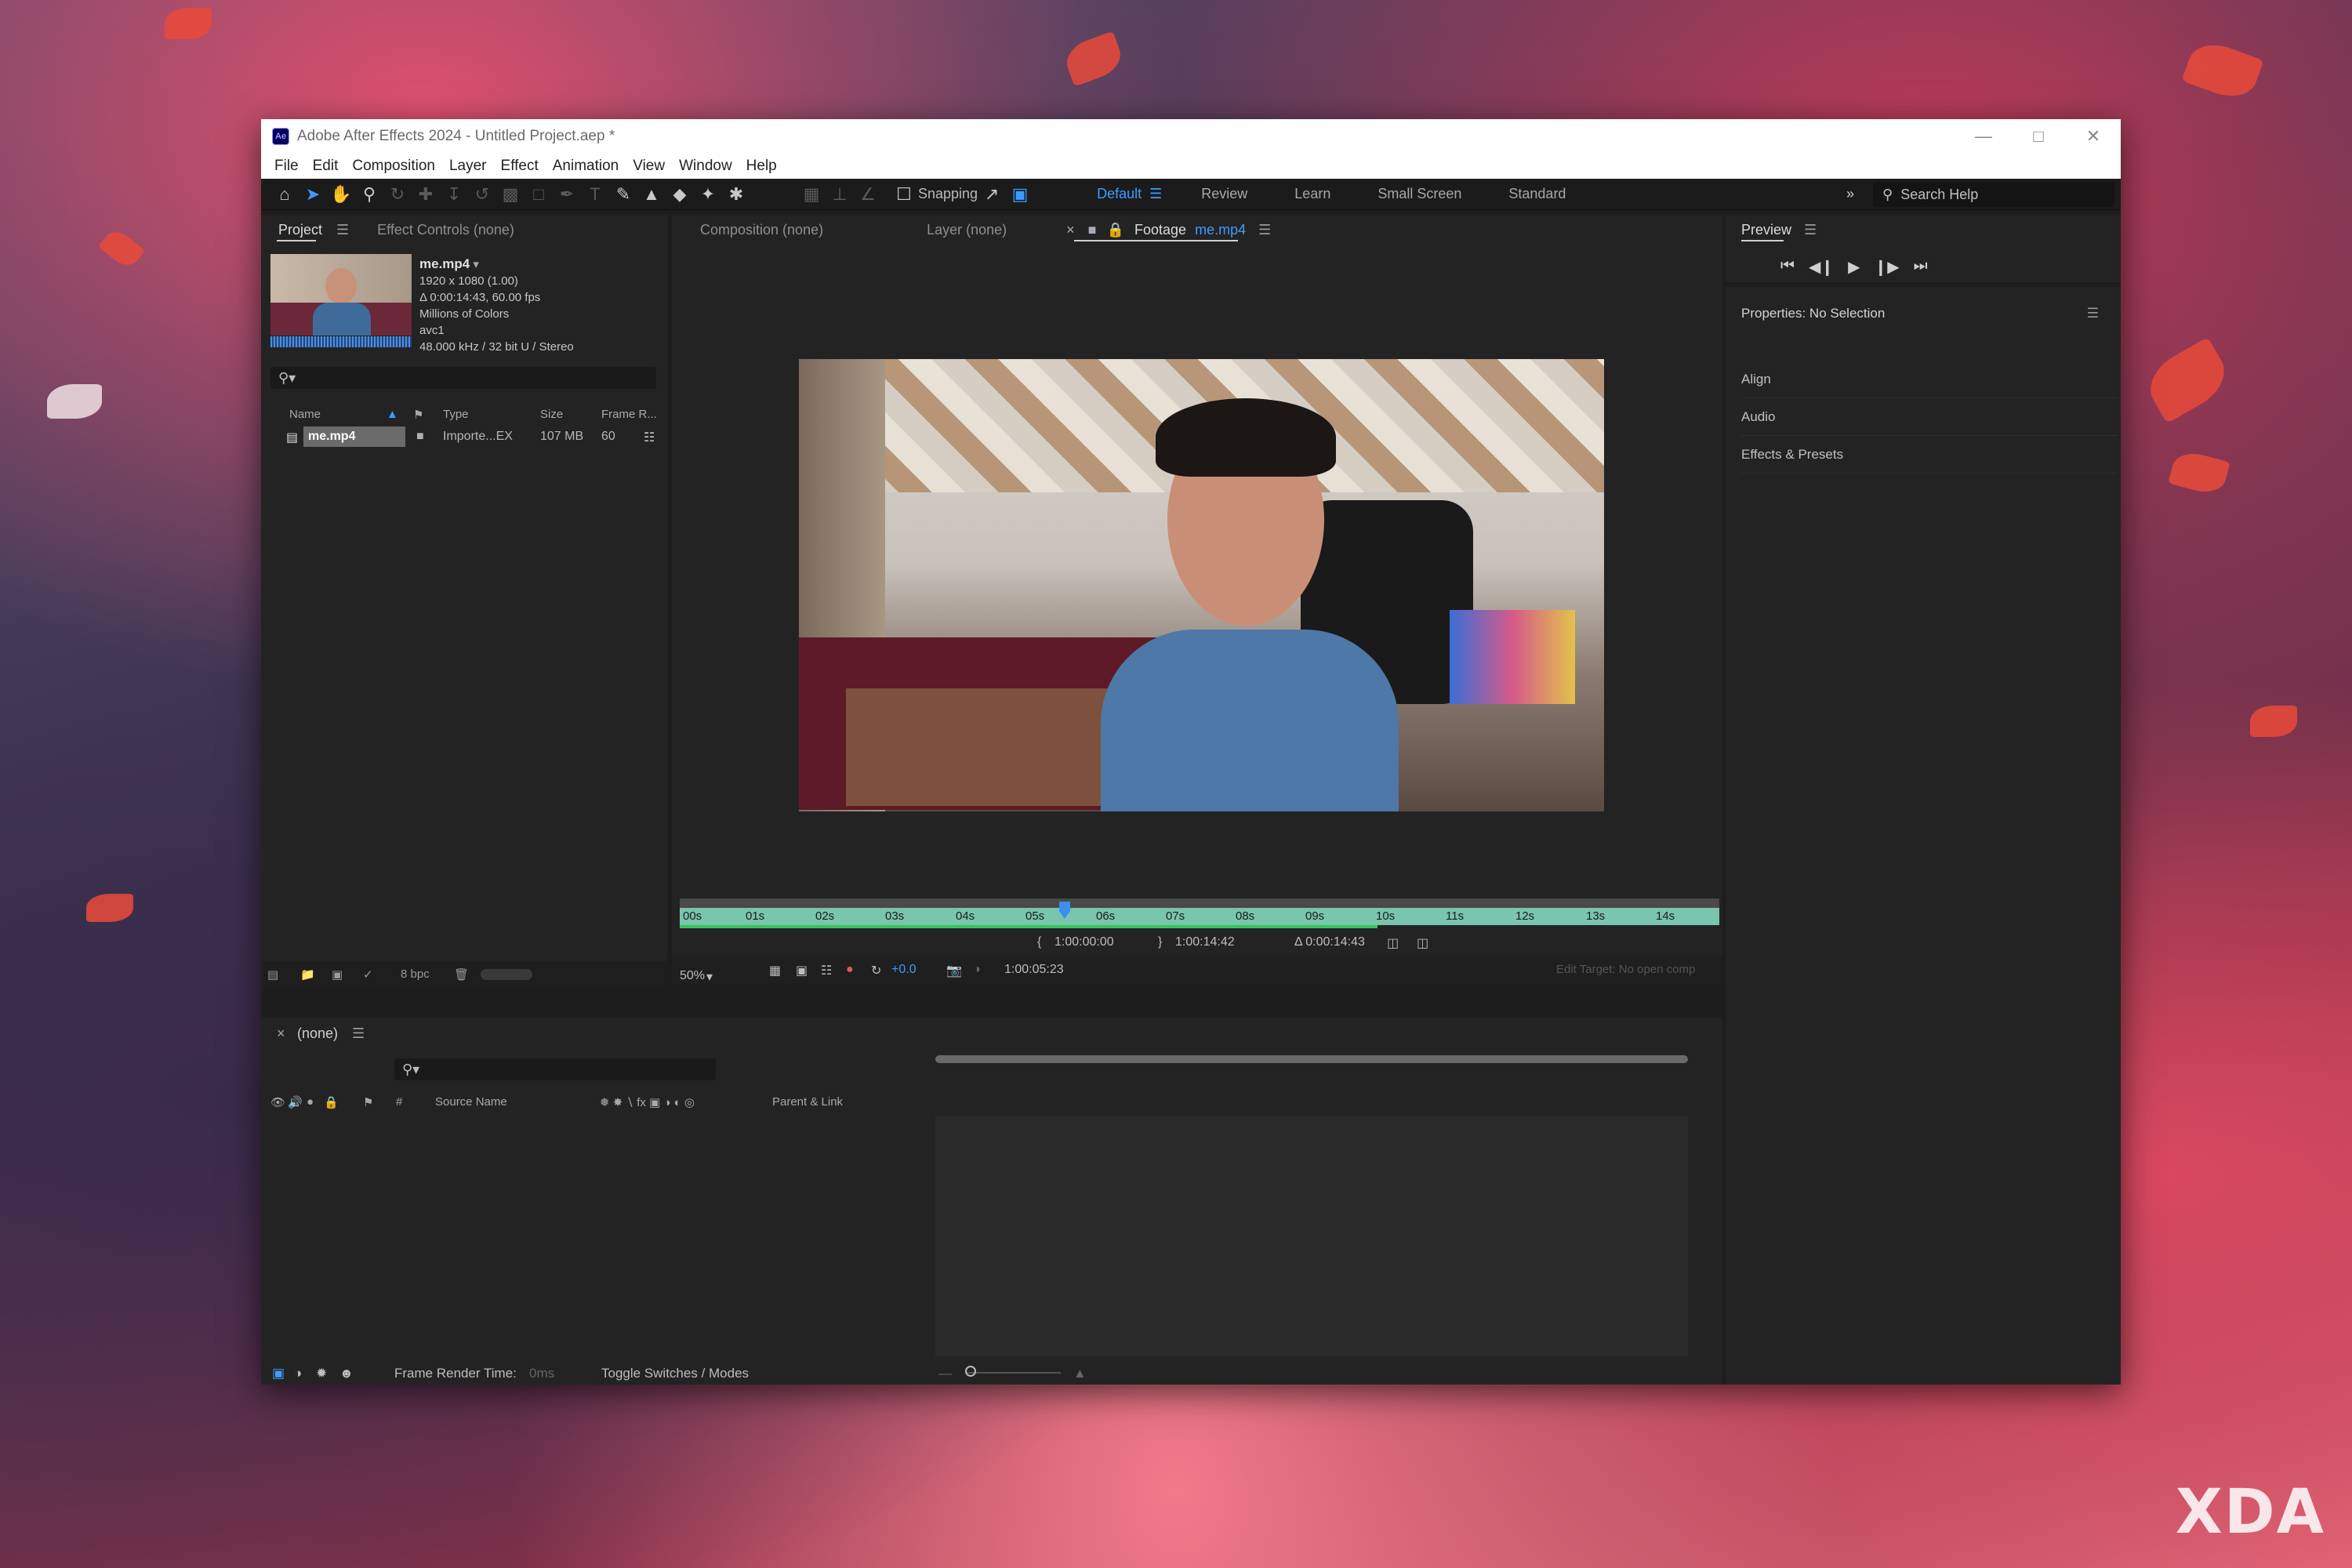 Image resolution: width=2352 pixels, height=1568 pixels. Describe the element at coordinates (482, 195) in the screenshot. I see `rotate-tool-icon: ↺` at that location.